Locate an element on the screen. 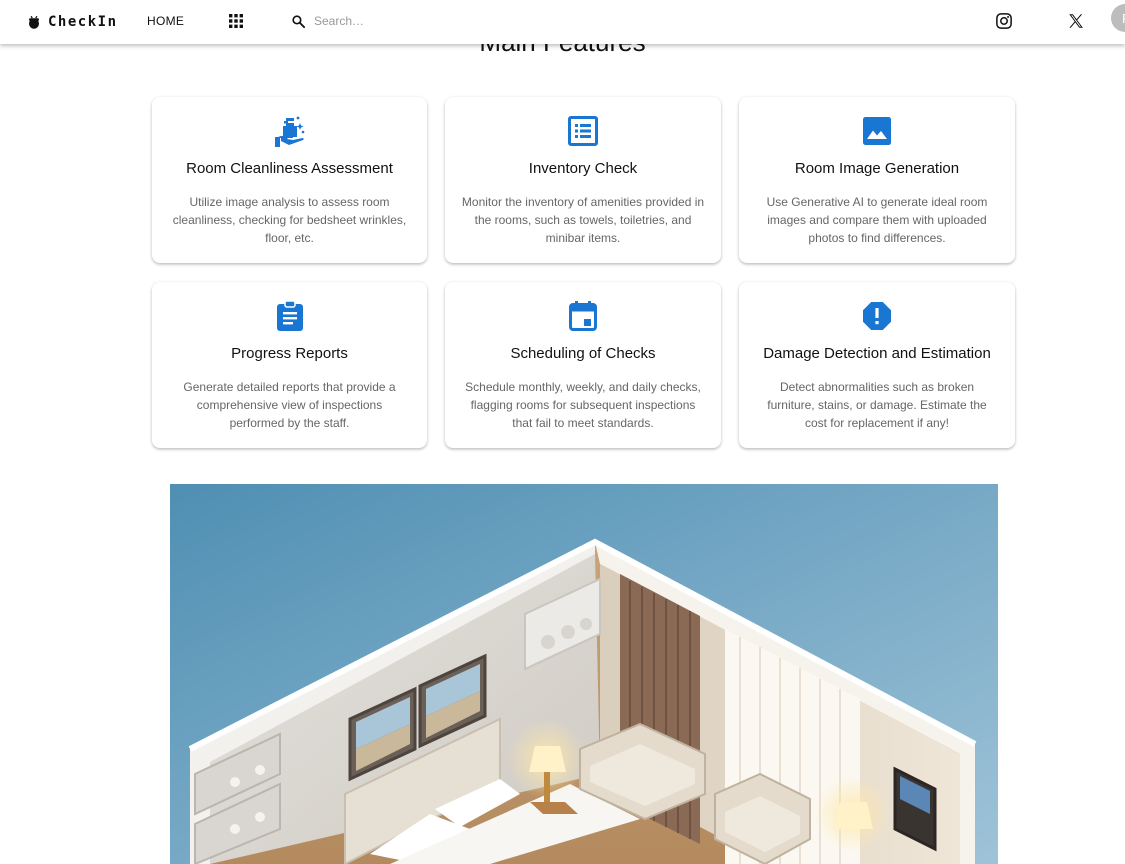  image-icon is located at coordinates (877, 131).